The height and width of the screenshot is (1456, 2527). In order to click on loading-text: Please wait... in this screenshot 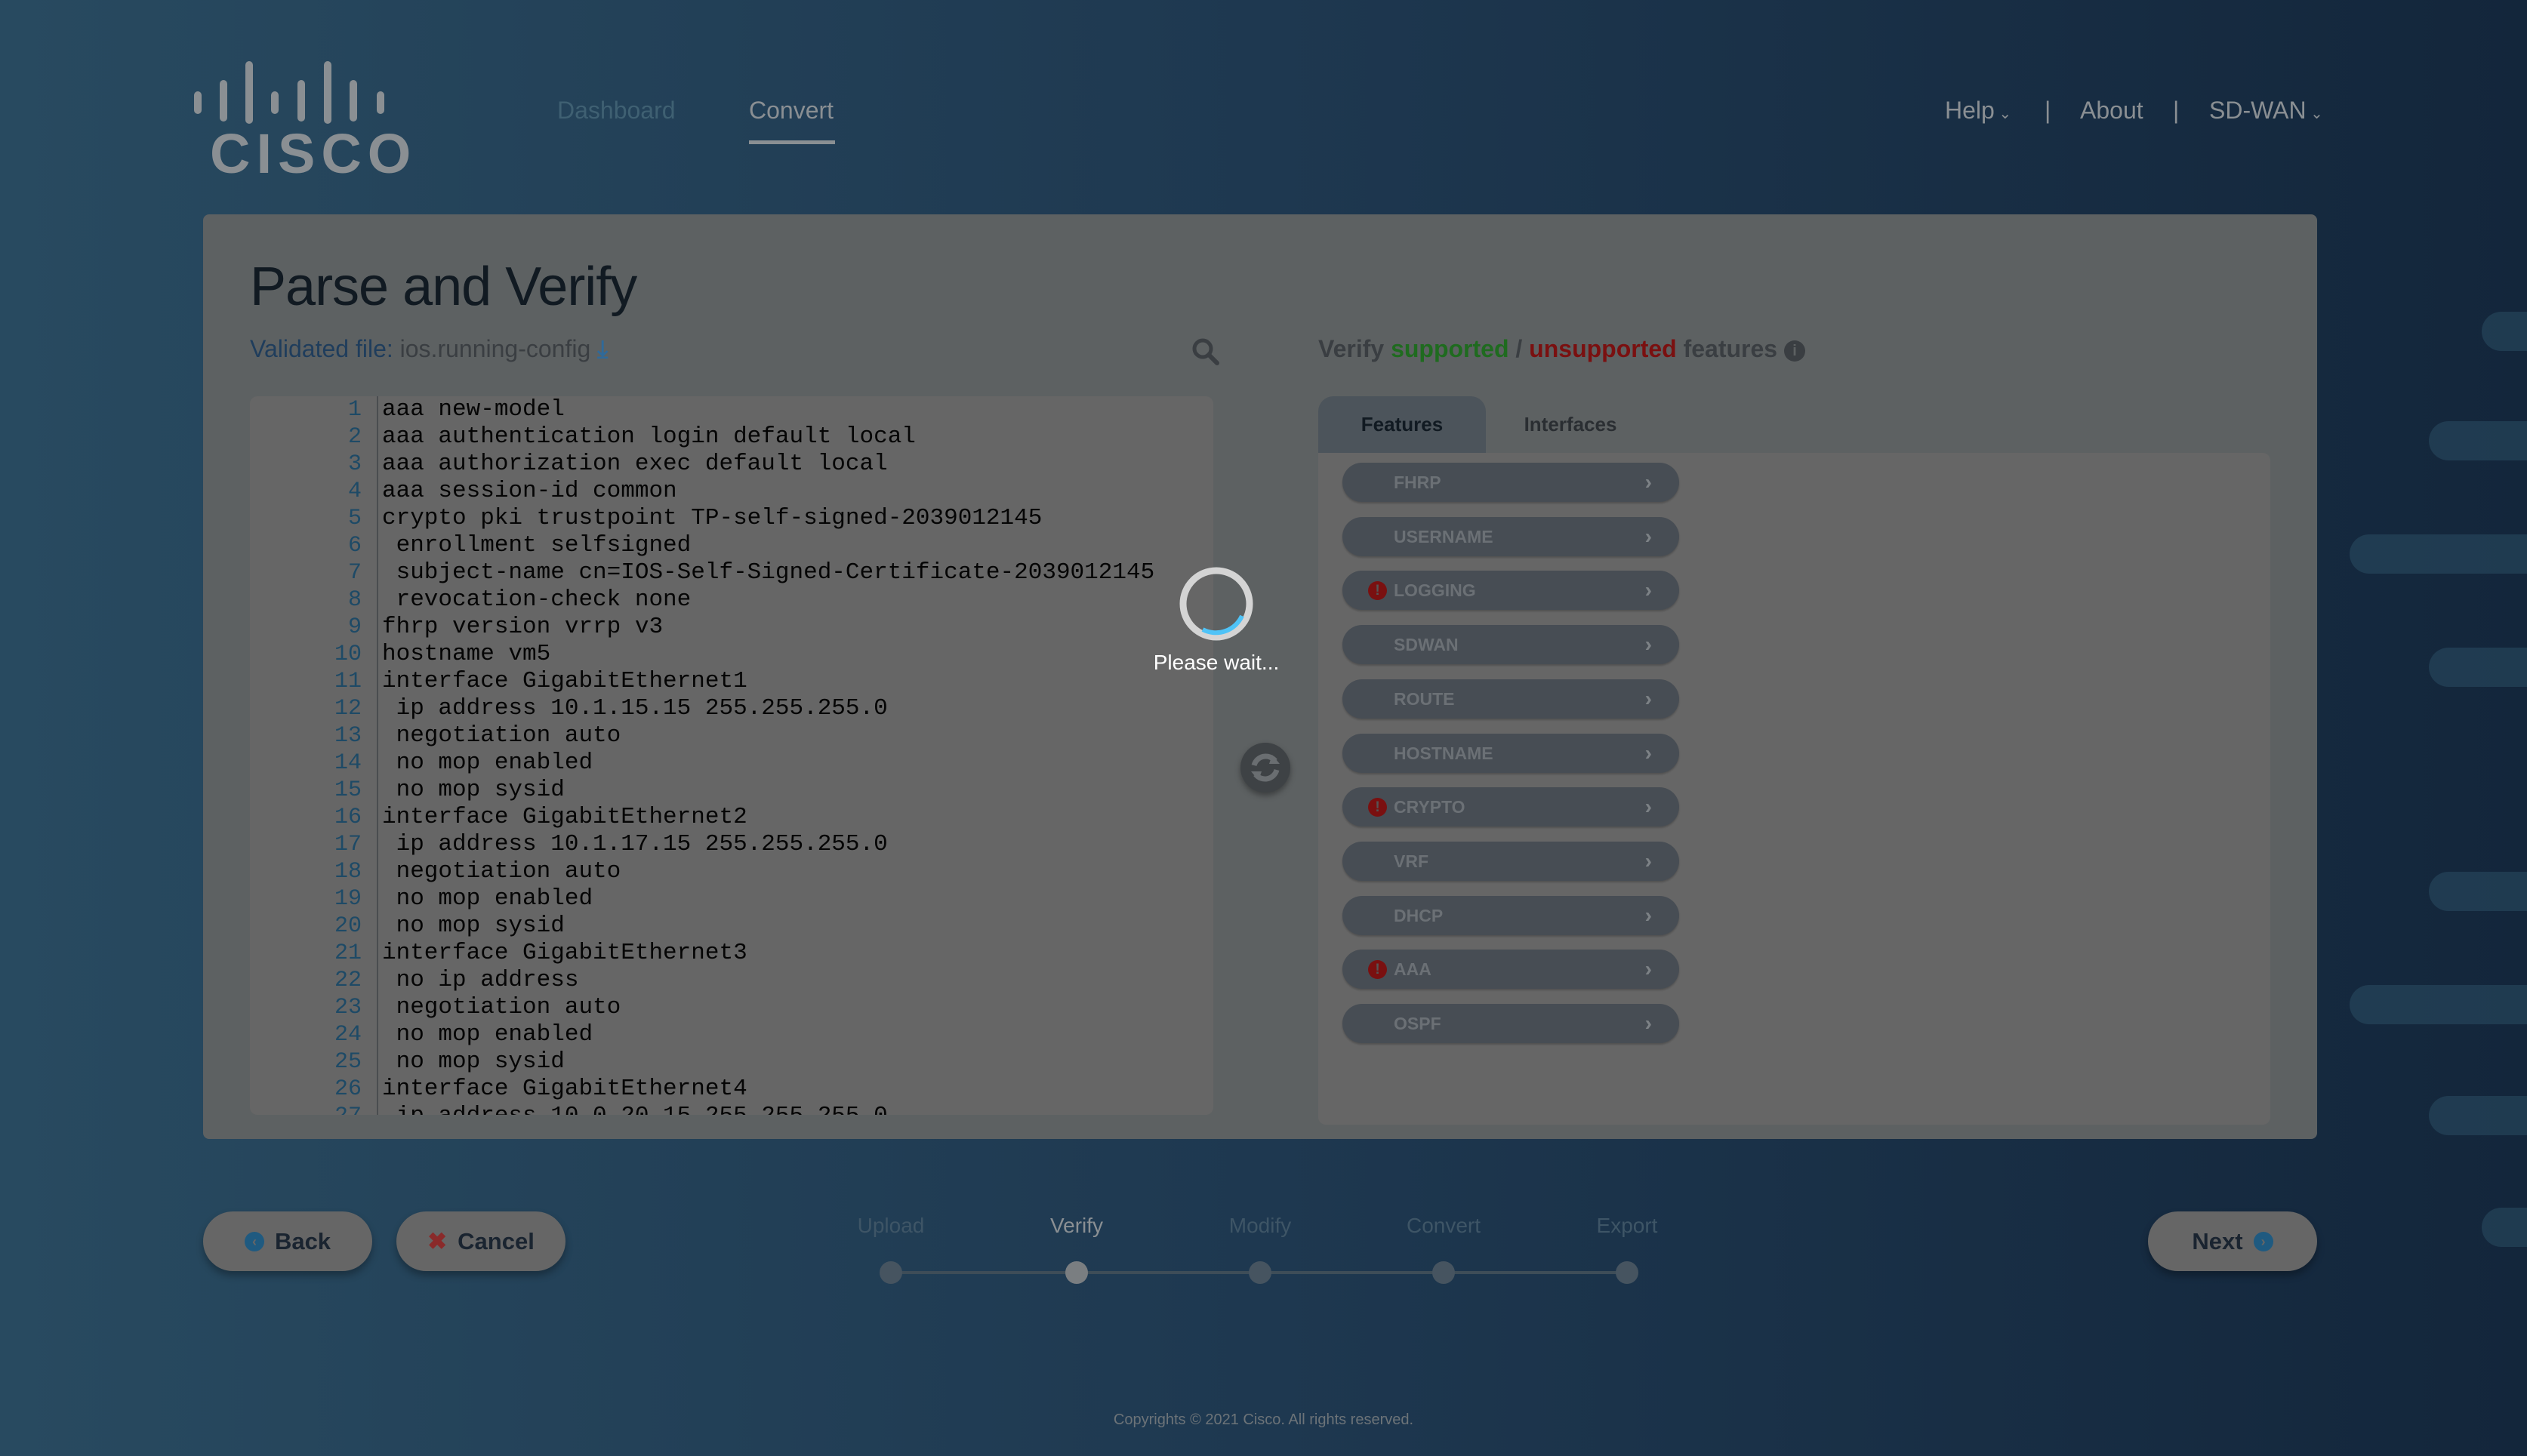, I will do `click(1216, 662)`.